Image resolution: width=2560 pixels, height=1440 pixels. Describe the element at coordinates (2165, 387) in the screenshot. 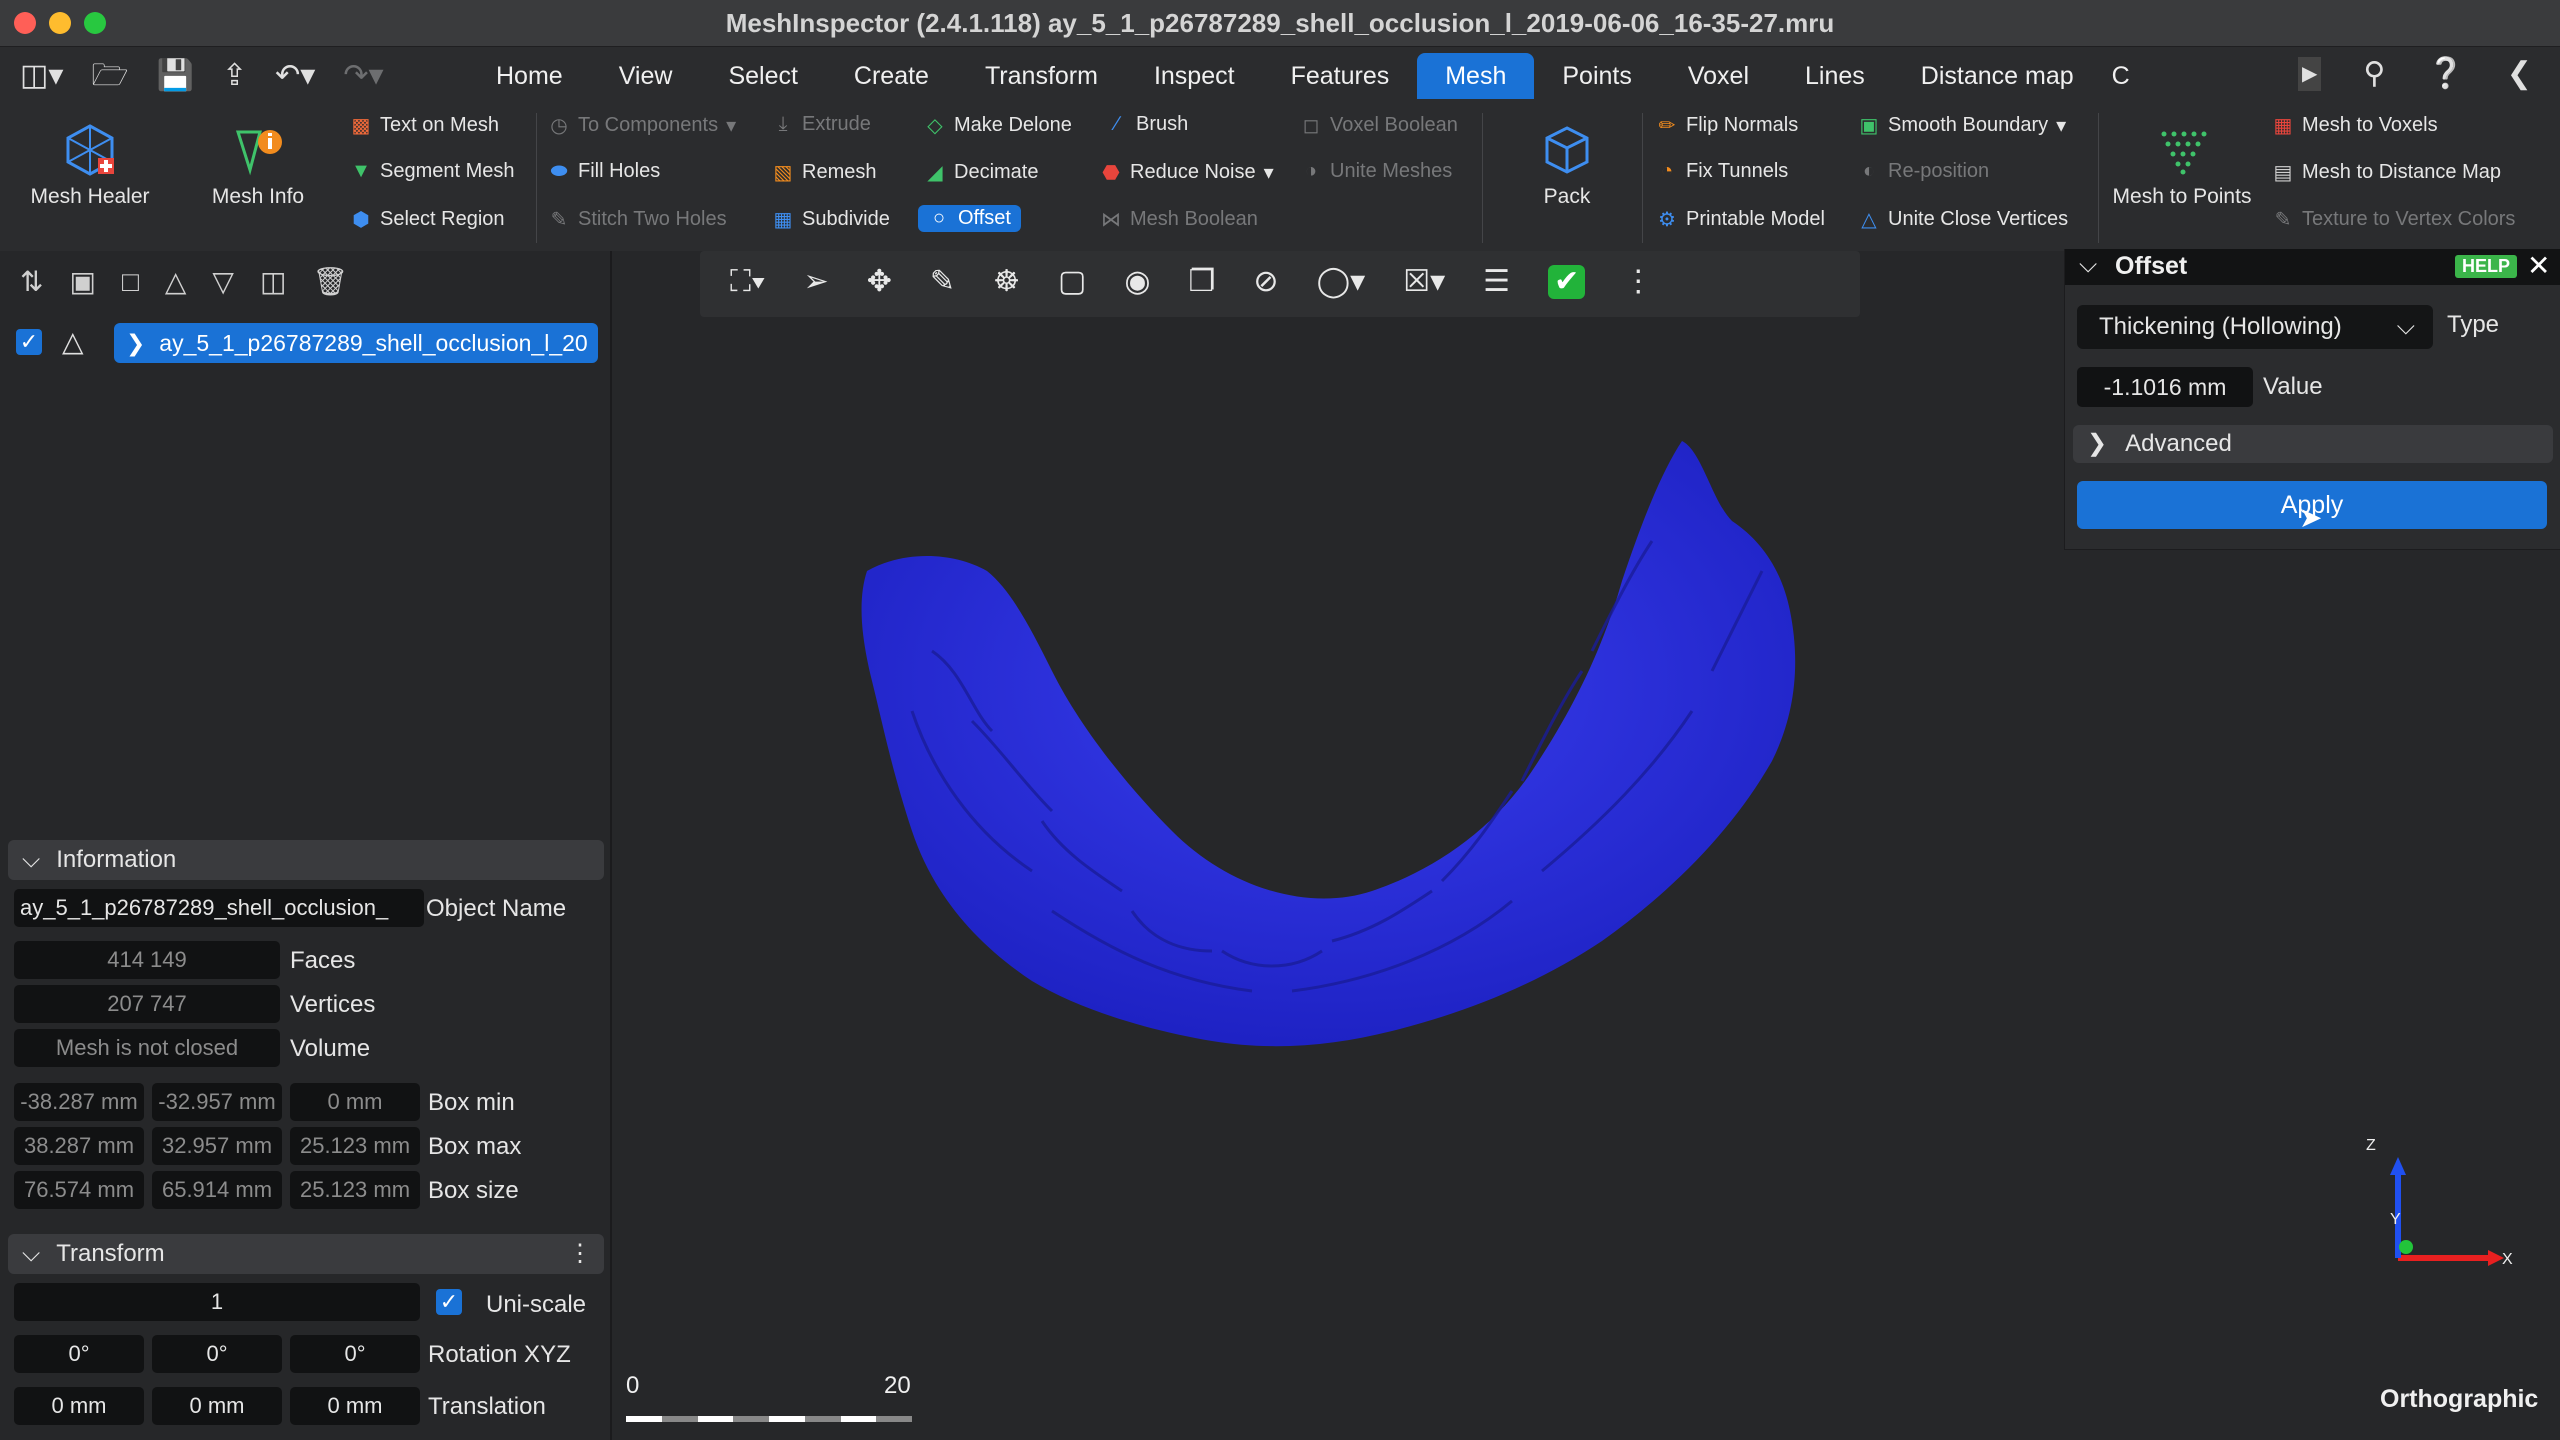

I see `offset-value-field: -1.1016 mm` at that location.